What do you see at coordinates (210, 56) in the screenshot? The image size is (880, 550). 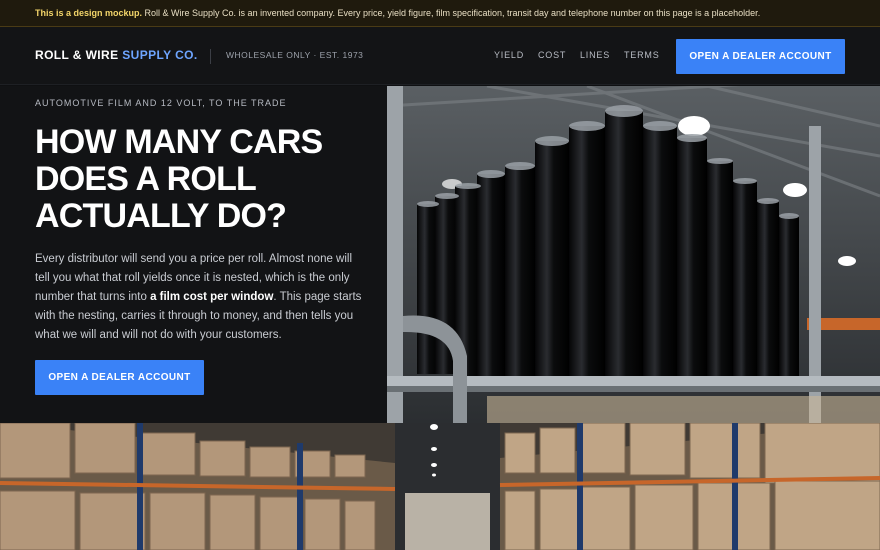 I see `header-divider` at bounding box center [210, 56].